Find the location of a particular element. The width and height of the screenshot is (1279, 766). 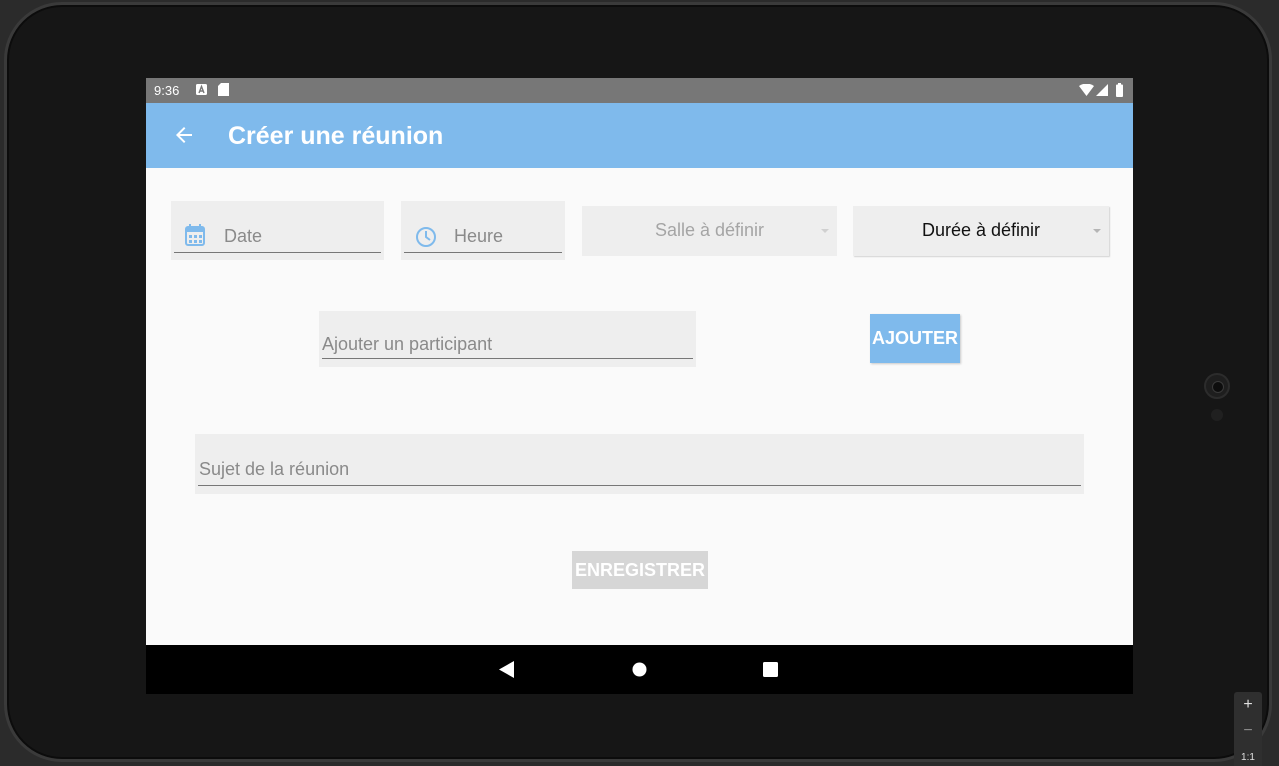

clock-icon is located at coordinates (426, 237).